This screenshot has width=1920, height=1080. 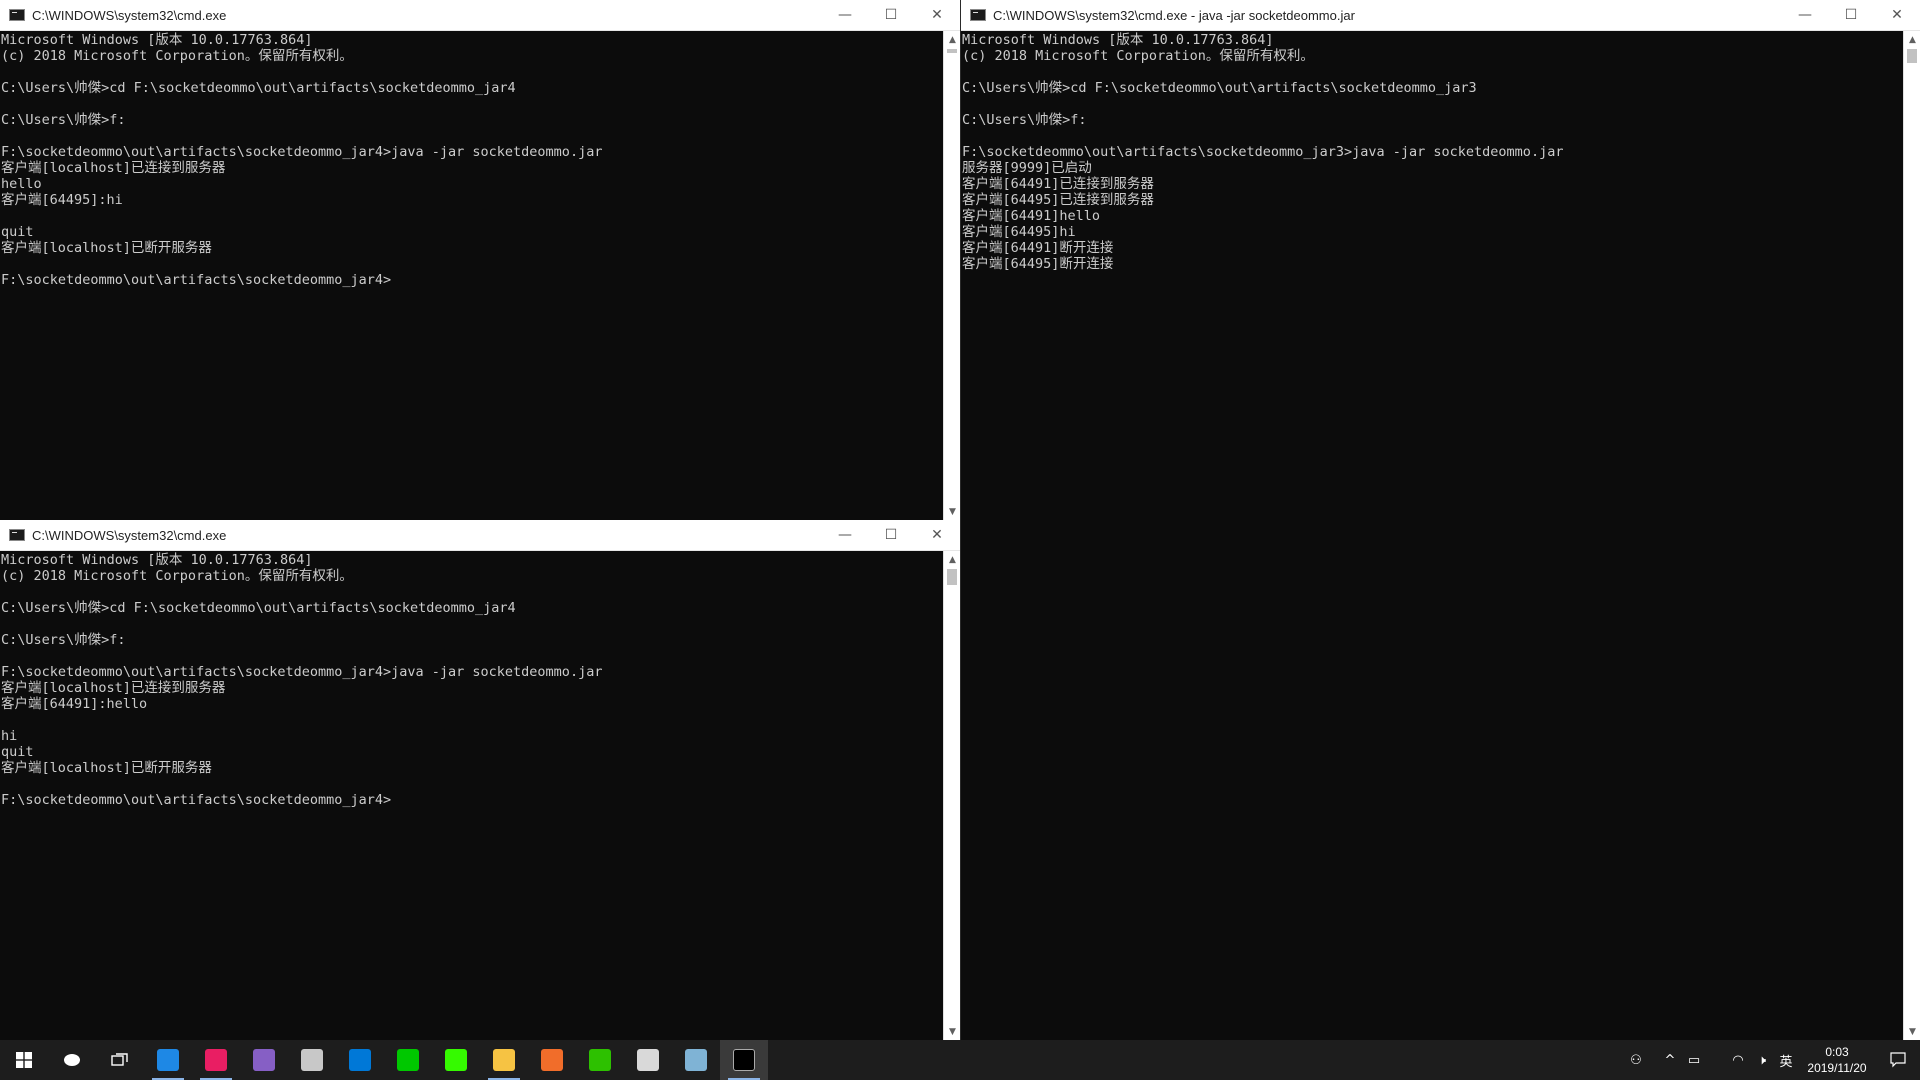 I want to click on console-line: 服务器[9999]已启动, so click(x=1027, y=168).